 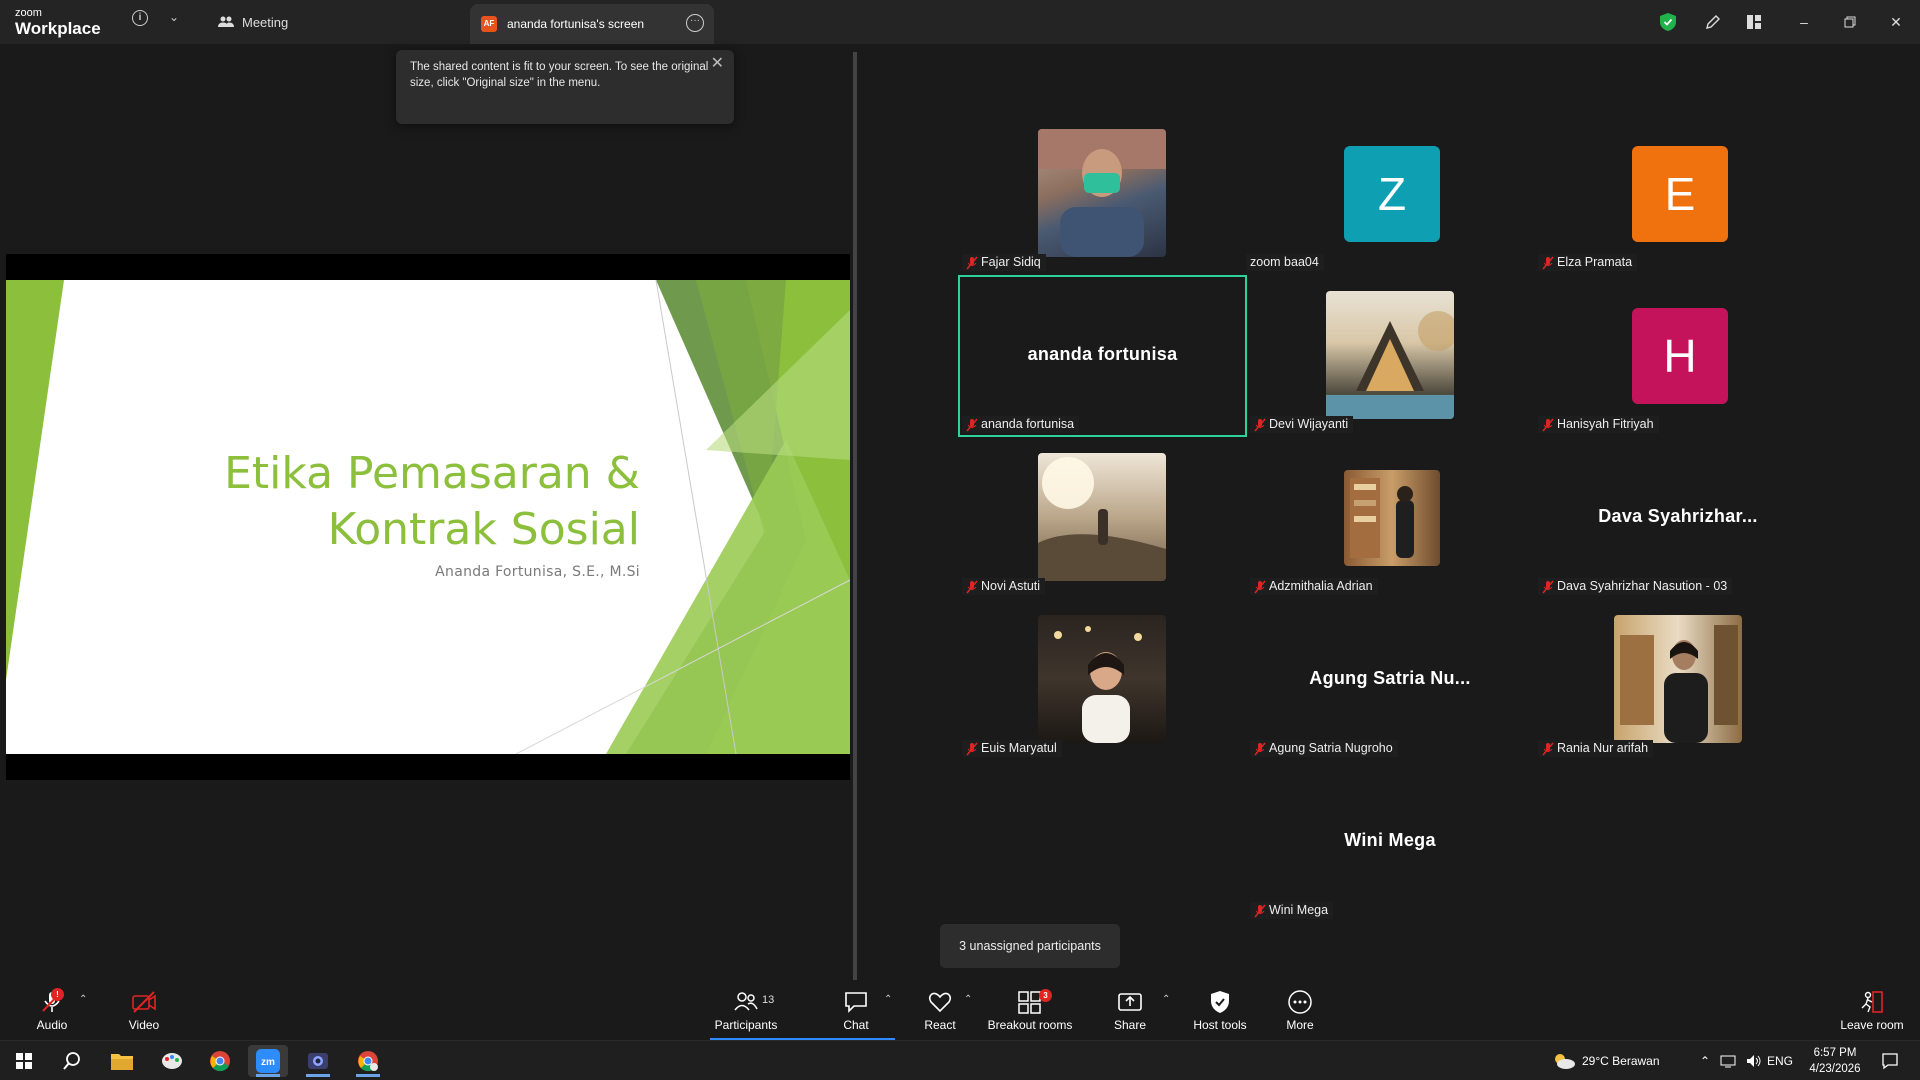 What do you see at coordinates (1850, 22) in the screenshot?
I see `restore-icon` at bounding box center [1850, 22].